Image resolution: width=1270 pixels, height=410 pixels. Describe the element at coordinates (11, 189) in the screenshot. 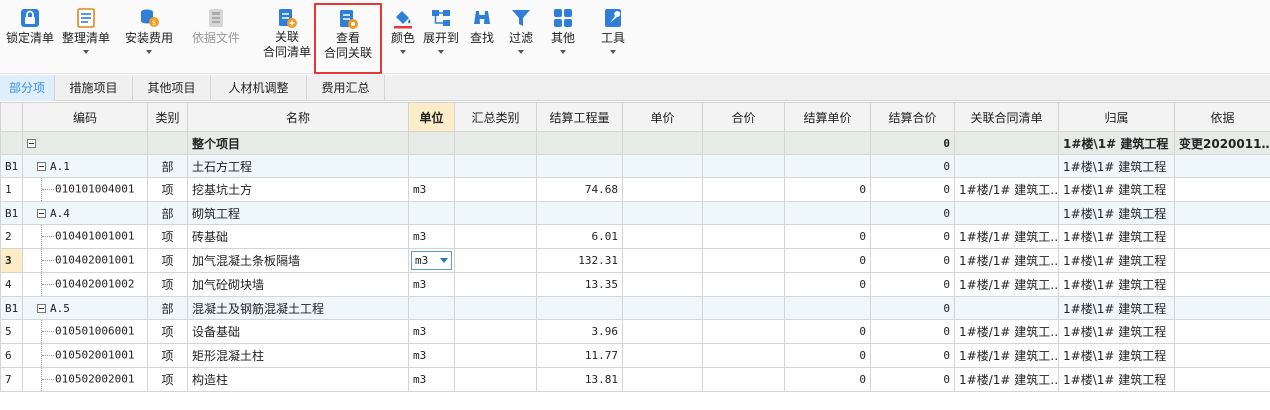

I see `row-number: 1` at that location.